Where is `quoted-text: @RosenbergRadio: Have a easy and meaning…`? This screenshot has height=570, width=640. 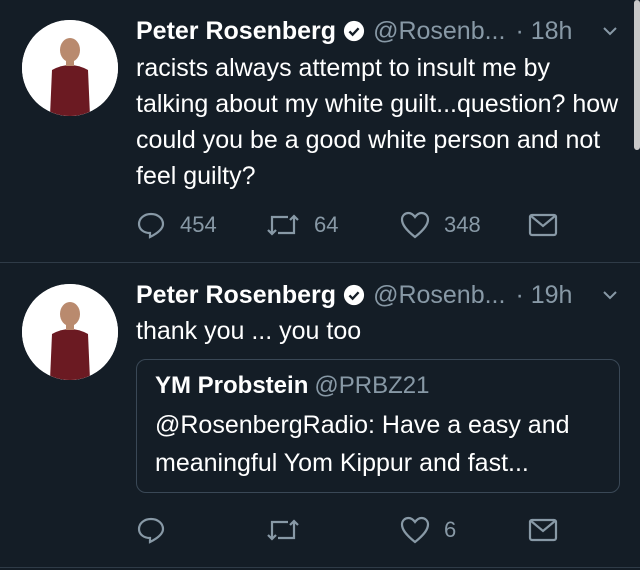
quoted-text: @RosenbergRadio: Have a easy and meaning… is located at coordinates (362, 444).